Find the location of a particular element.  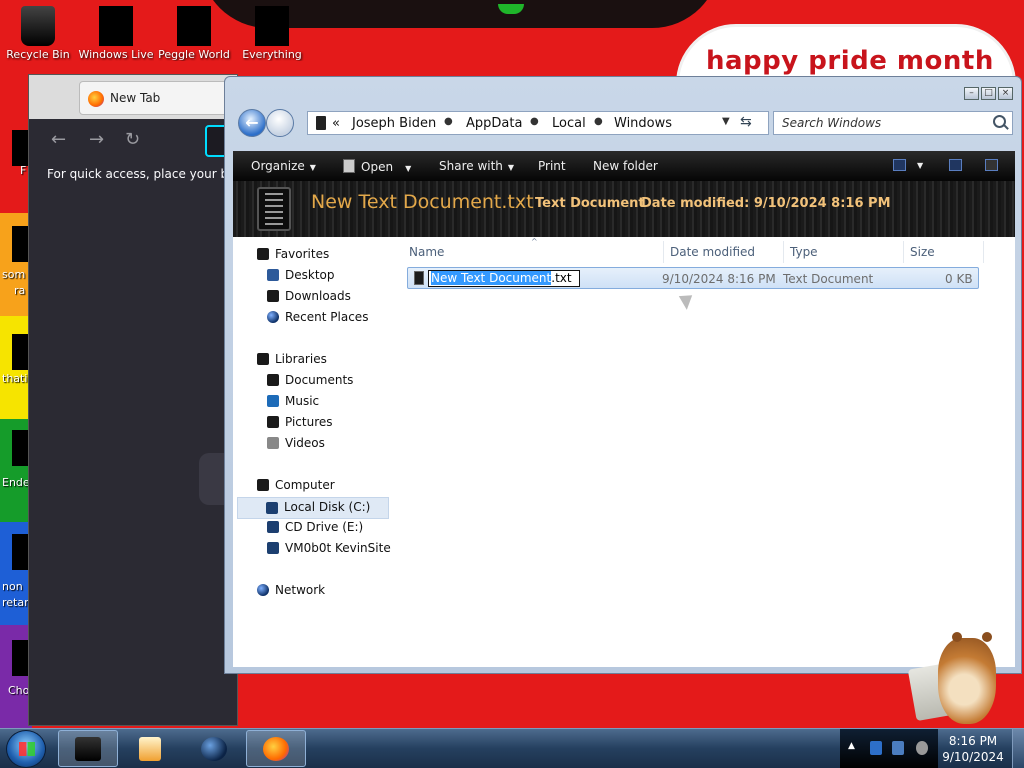

show-desktop-button is located at coordinates (1018, 748).